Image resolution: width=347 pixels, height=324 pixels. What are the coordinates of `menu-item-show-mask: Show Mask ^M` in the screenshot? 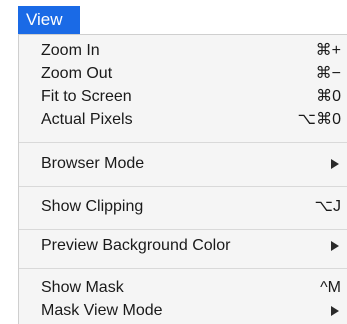 It's located at (183, 288).